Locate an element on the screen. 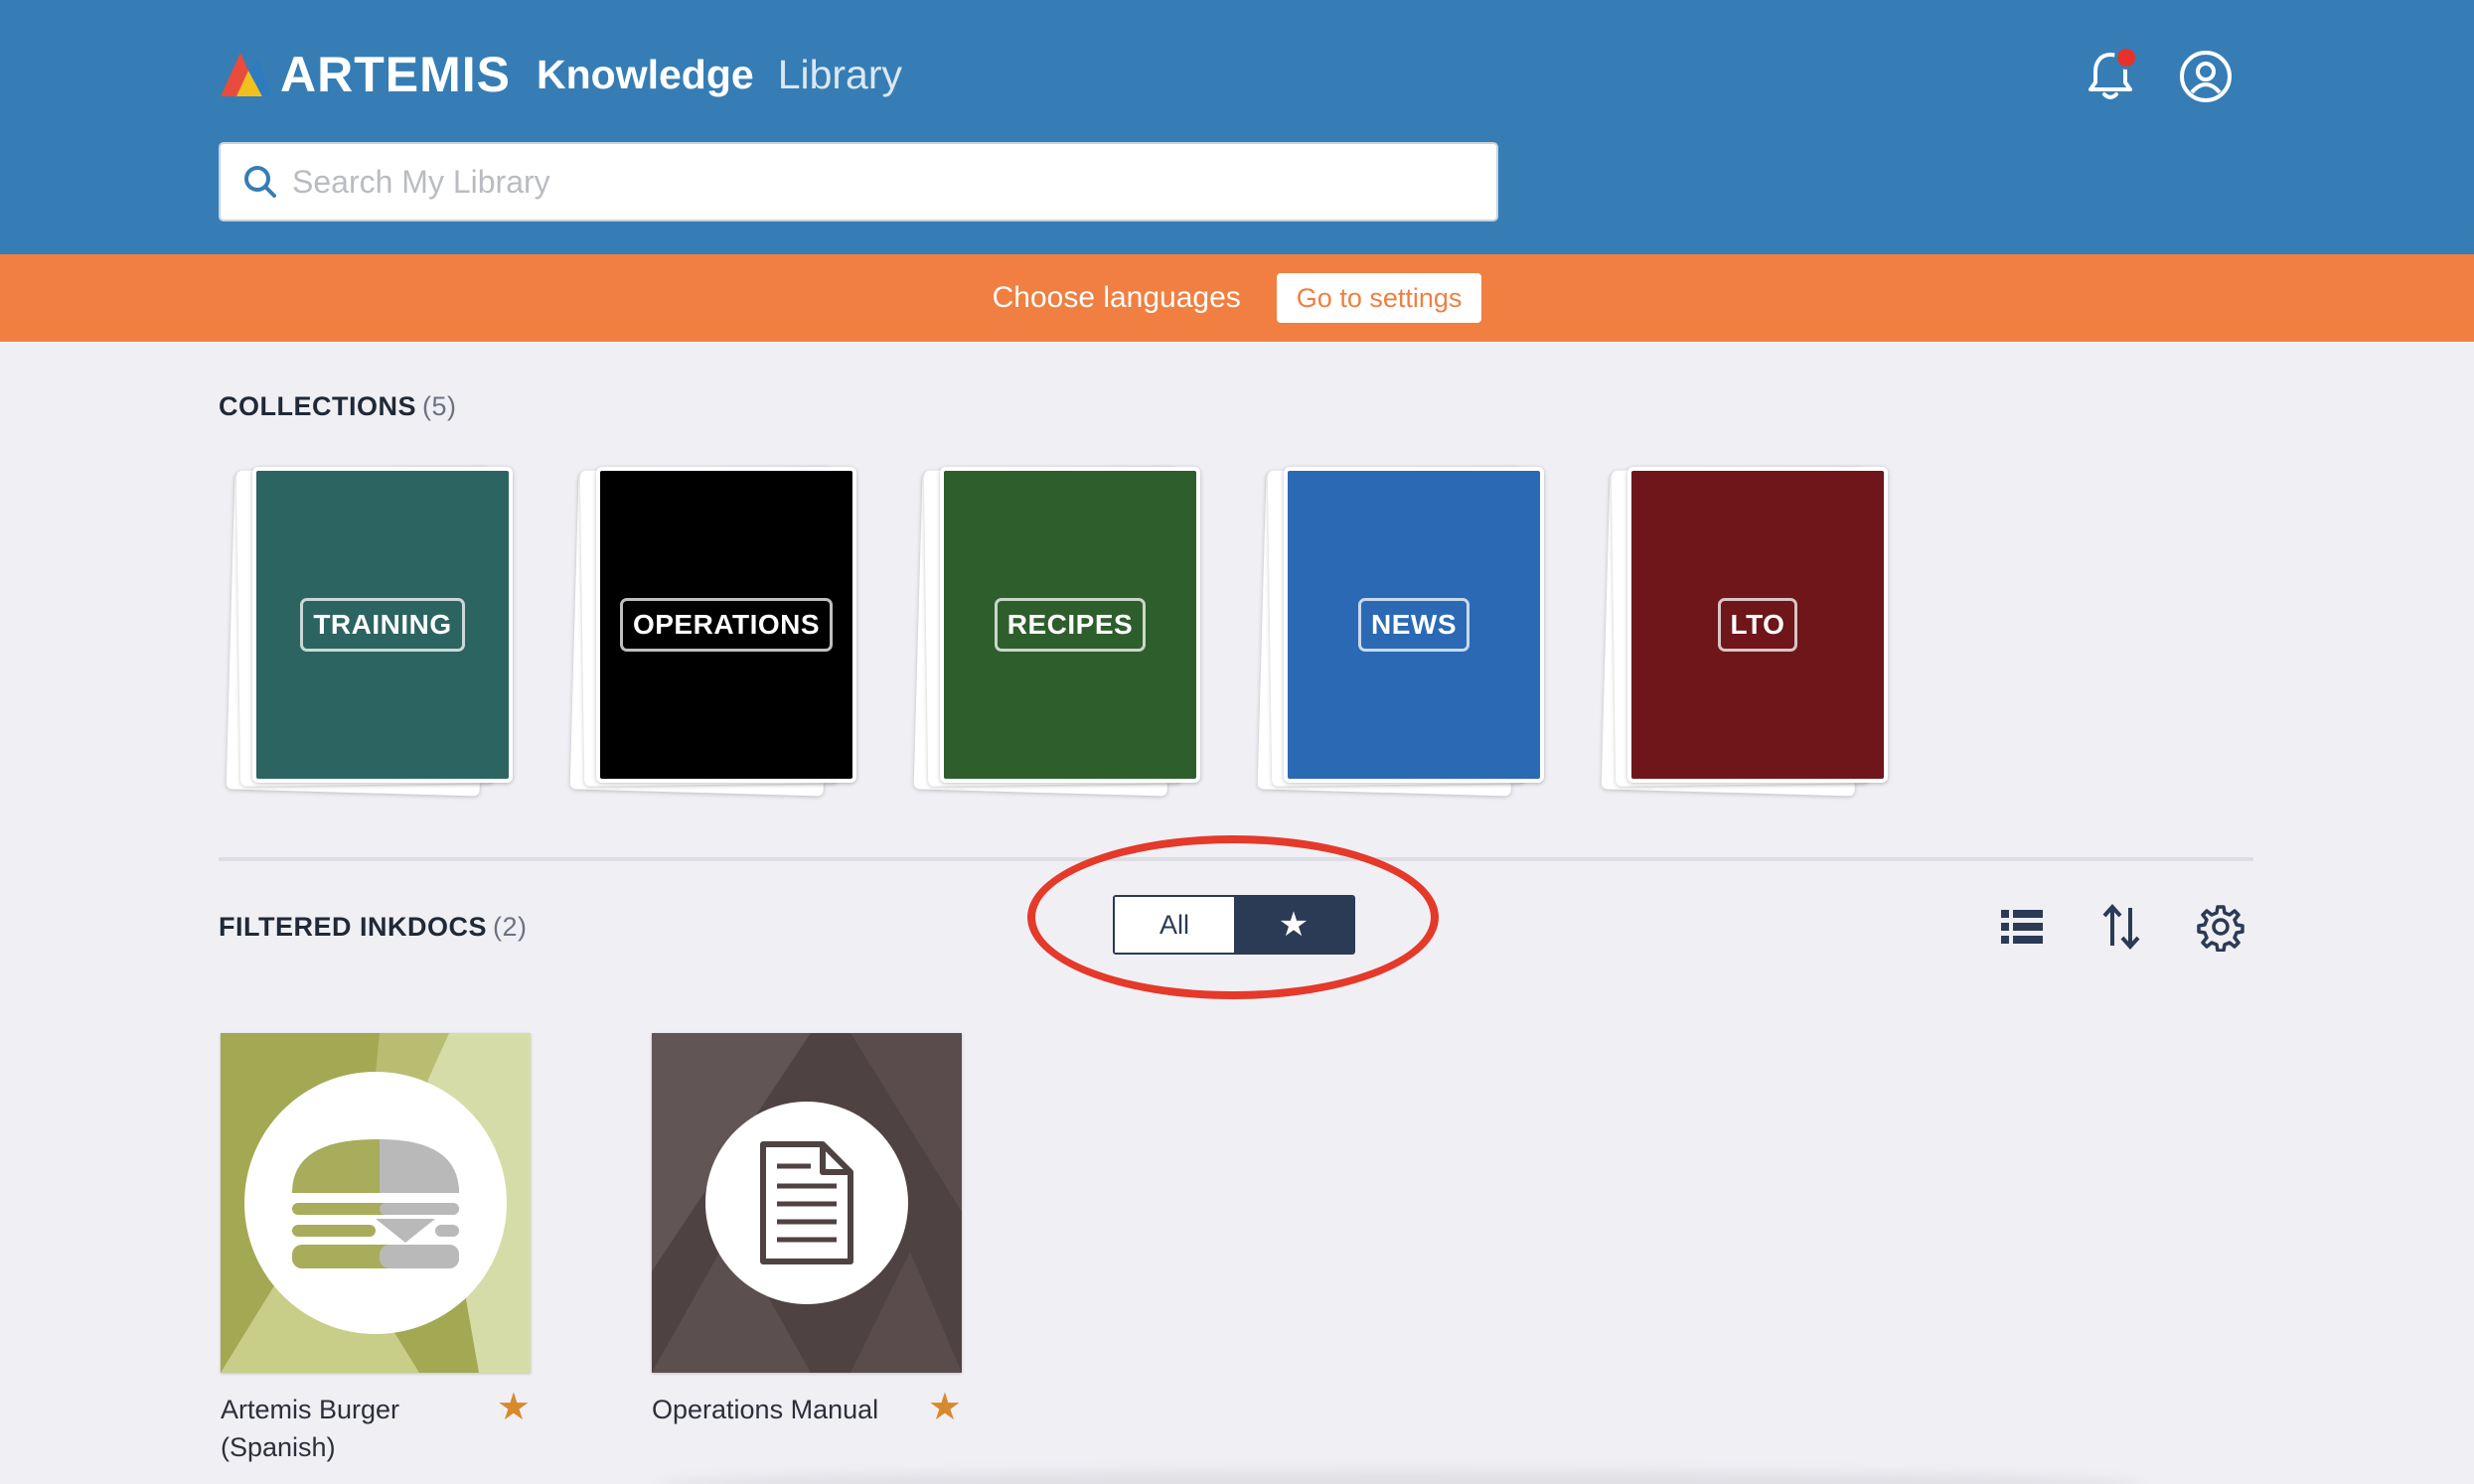 The image size is (2474, 1484). brand-name: ARTEMIS is located at coordinates (395, 74).